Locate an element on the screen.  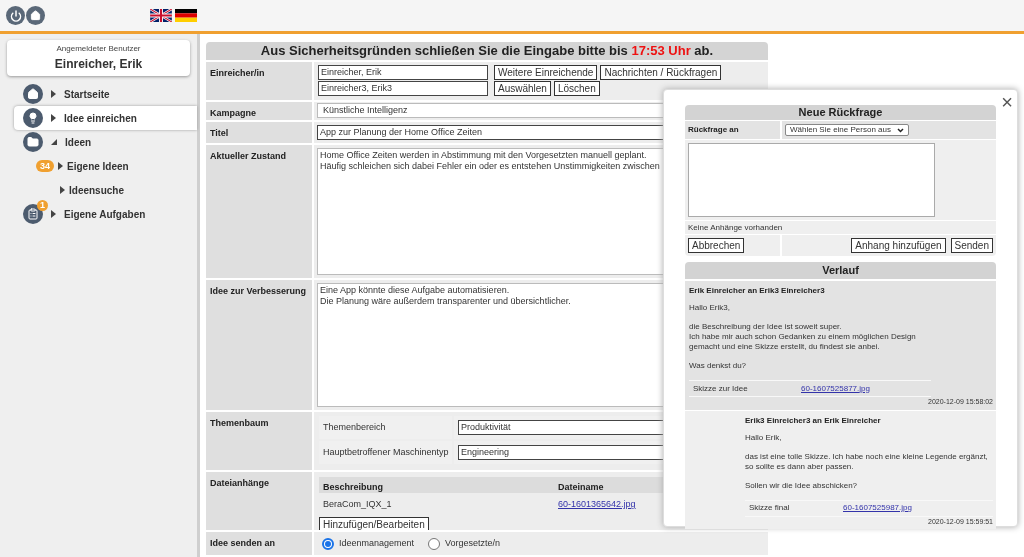
text-field: Einreicher, Erik is located at coordinates (403, 72).